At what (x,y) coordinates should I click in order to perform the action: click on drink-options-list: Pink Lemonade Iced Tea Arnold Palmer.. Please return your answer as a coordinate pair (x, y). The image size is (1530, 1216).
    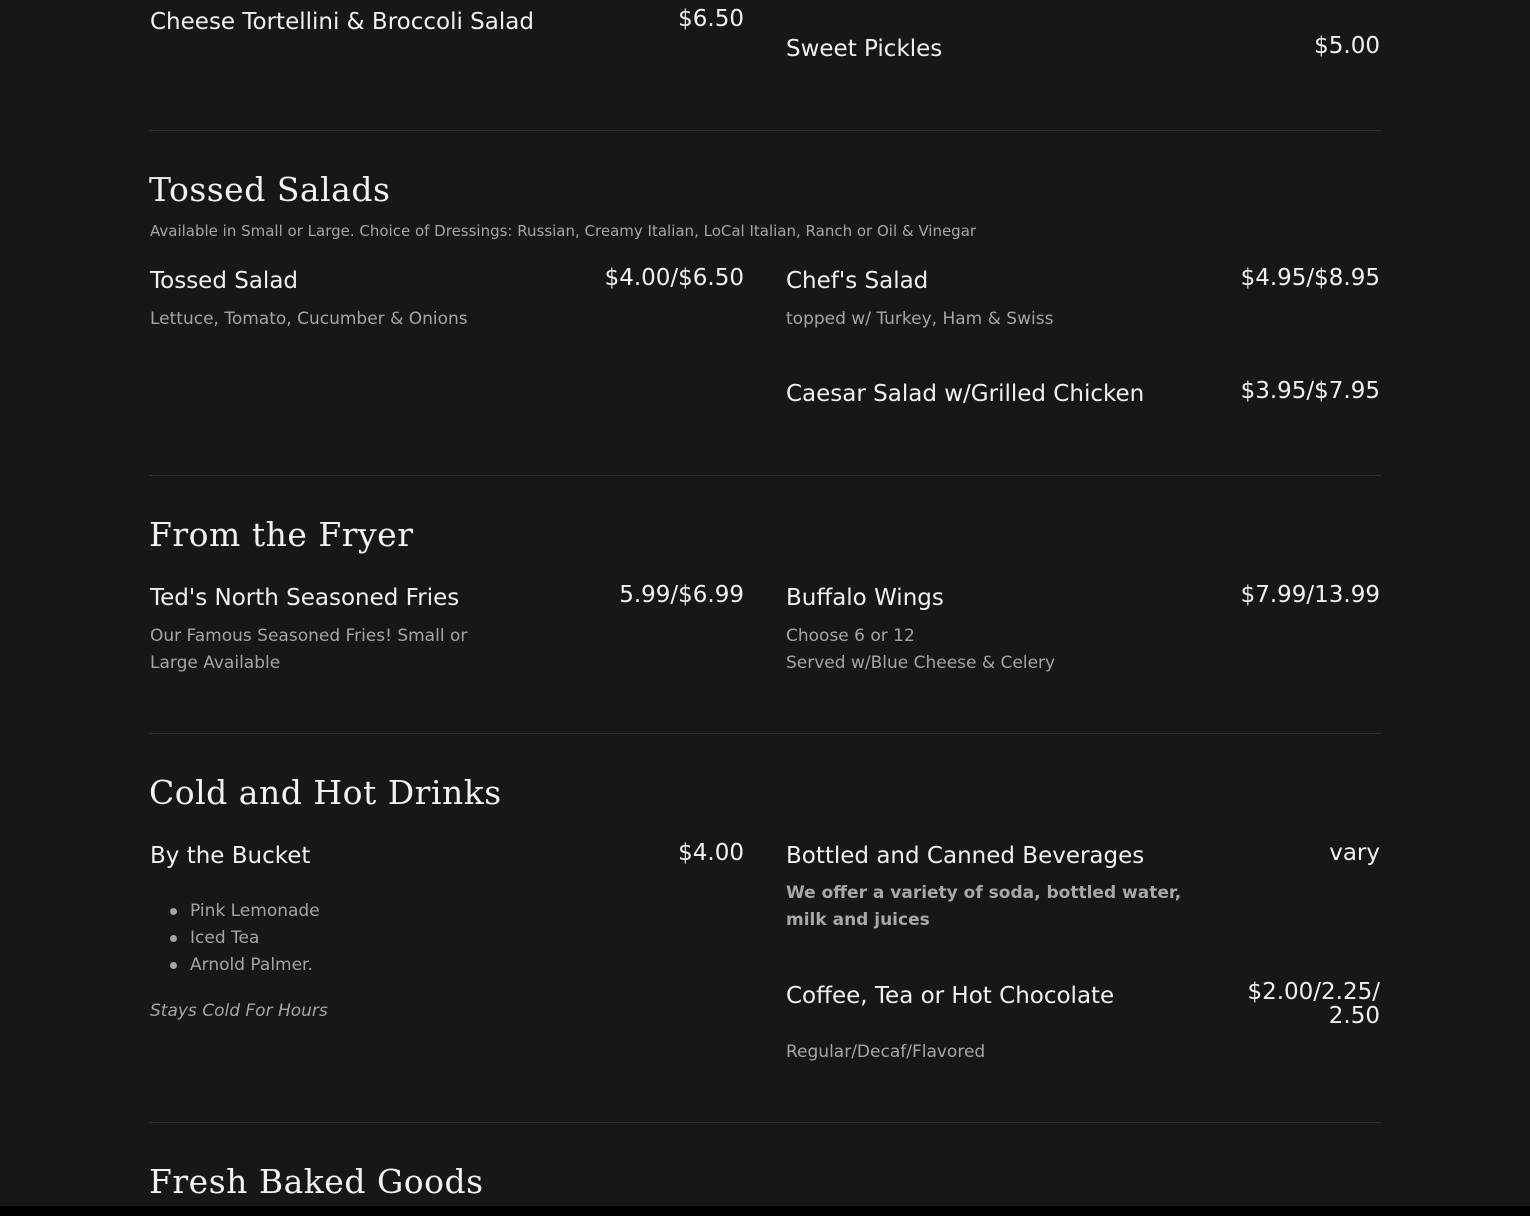
    Looking at the image, I should click on (235, 938).